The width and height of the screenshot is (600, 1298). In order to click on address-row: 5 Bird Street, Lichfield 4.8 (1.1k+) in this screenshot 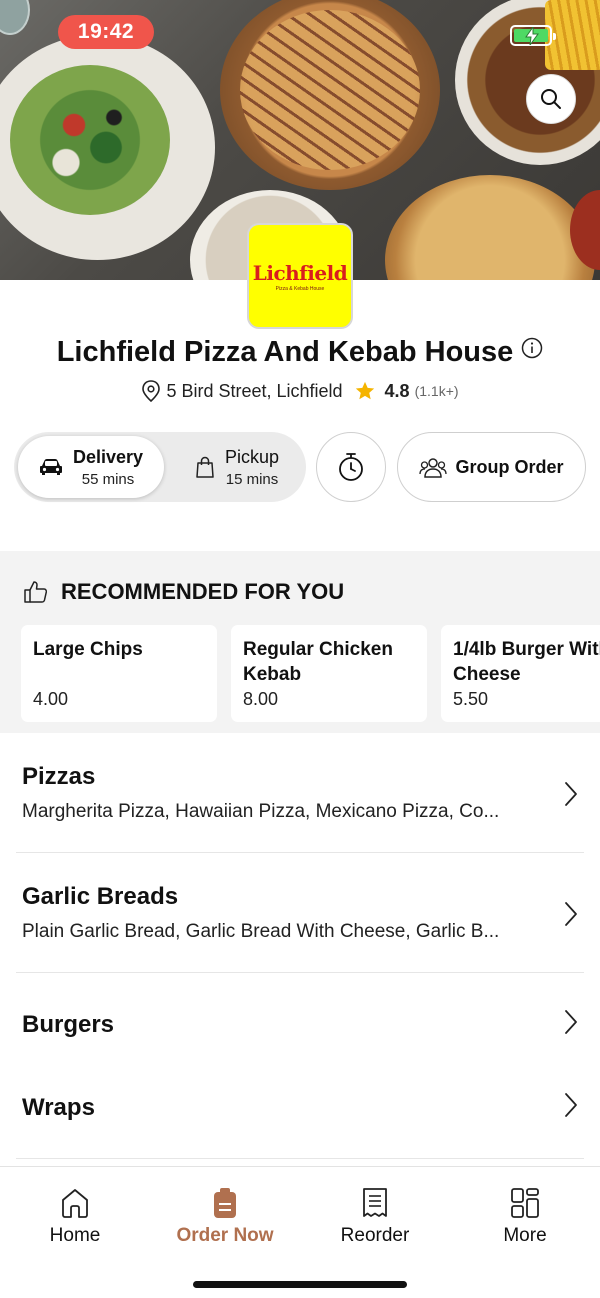, I will do `click(300, 391)`.